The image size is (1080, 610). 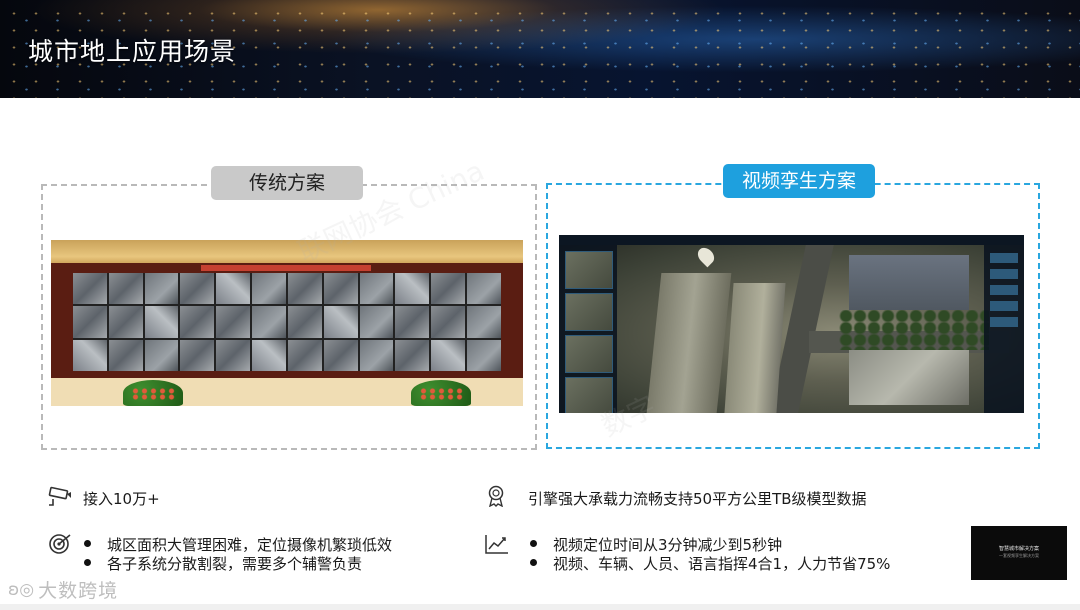 I want to click on bottom-strip, so click(x=540, y=607).